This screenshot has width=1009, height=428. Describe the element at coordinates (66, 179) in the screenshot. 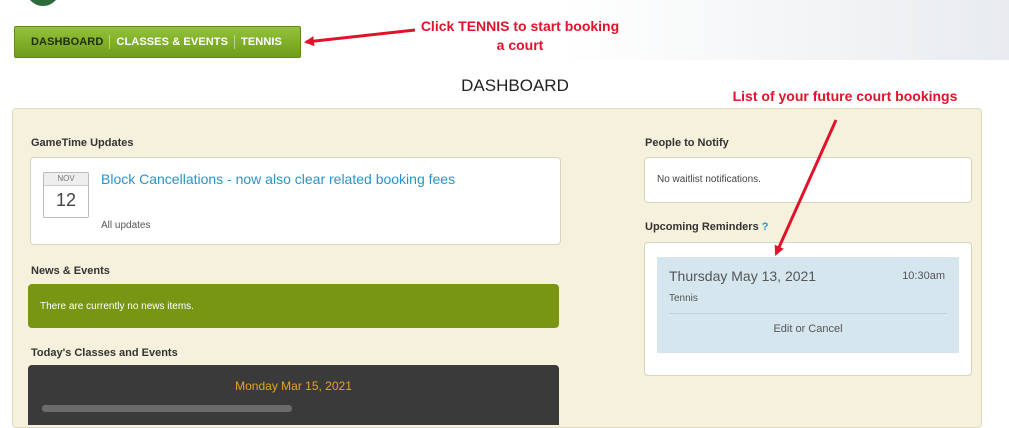

I see `date-month: NOV` at that location.